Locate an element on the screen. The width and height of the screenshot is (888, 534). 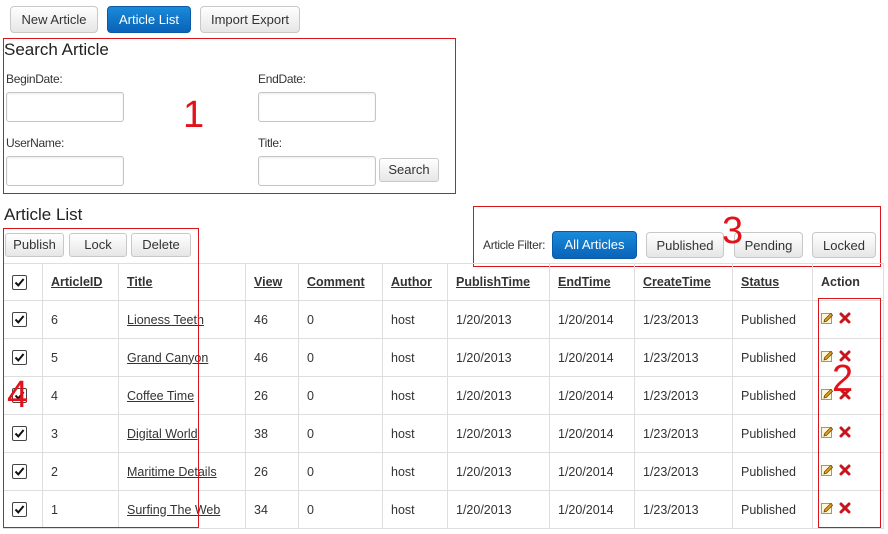
search-button: Search is located at coordinates (409, 170).